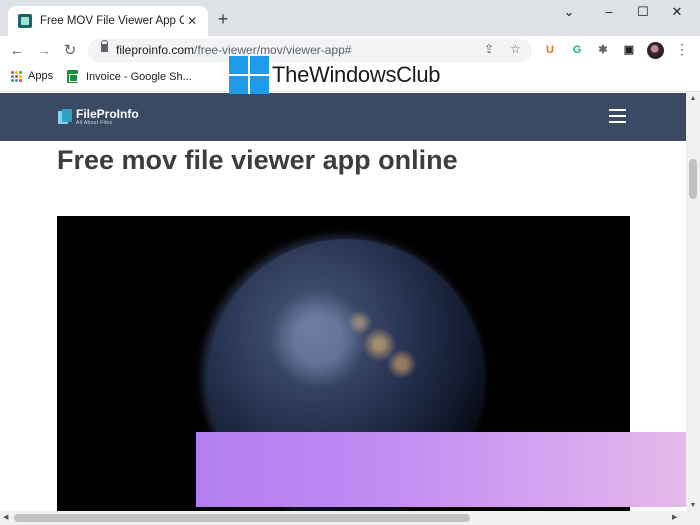 The width and height of the screenshot is (700, 525). I want to click on sheets-icon, so click(72, 76).